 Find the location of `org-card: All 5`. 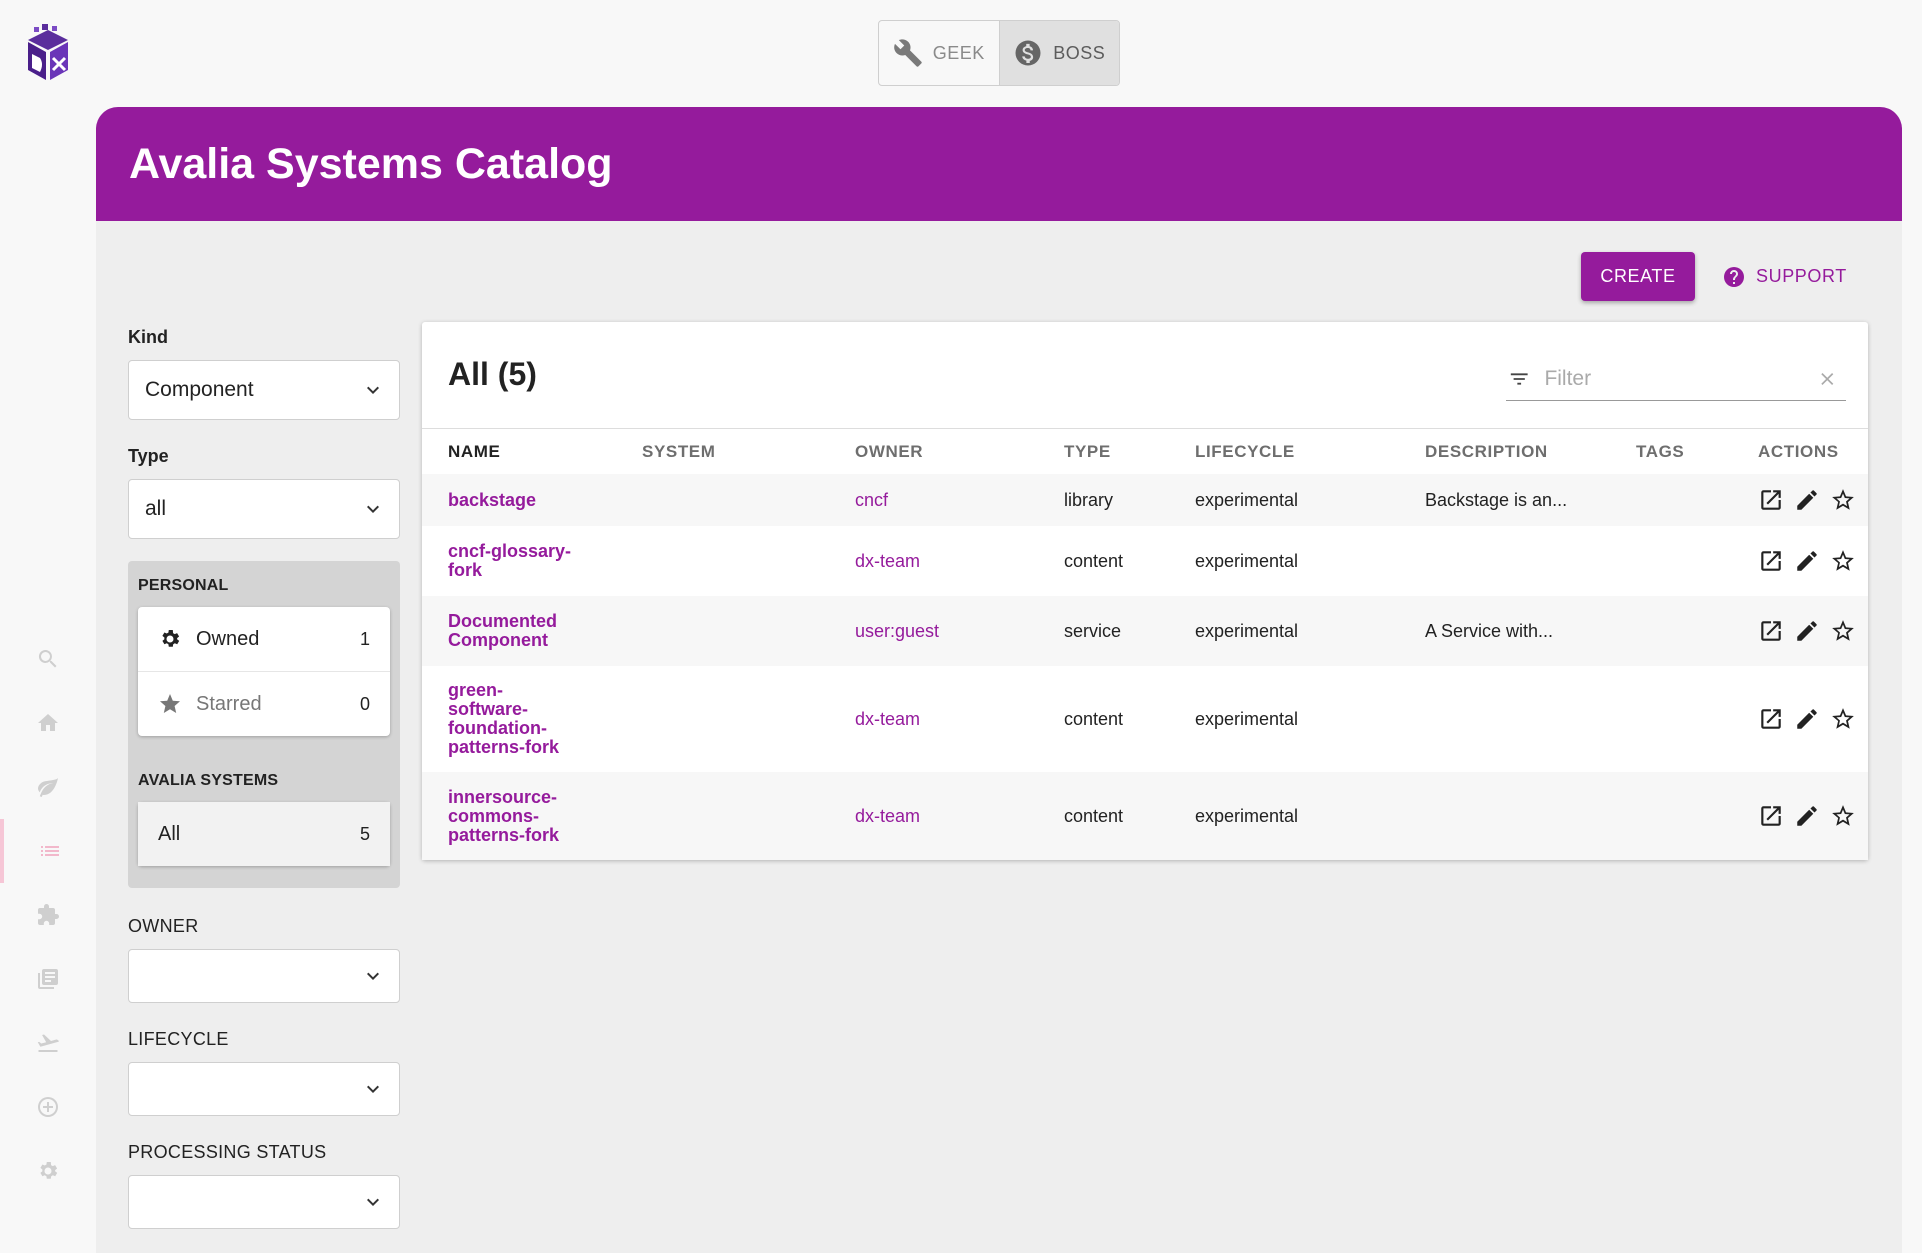

org-card: All 5 is located at coordinates (264, 834).